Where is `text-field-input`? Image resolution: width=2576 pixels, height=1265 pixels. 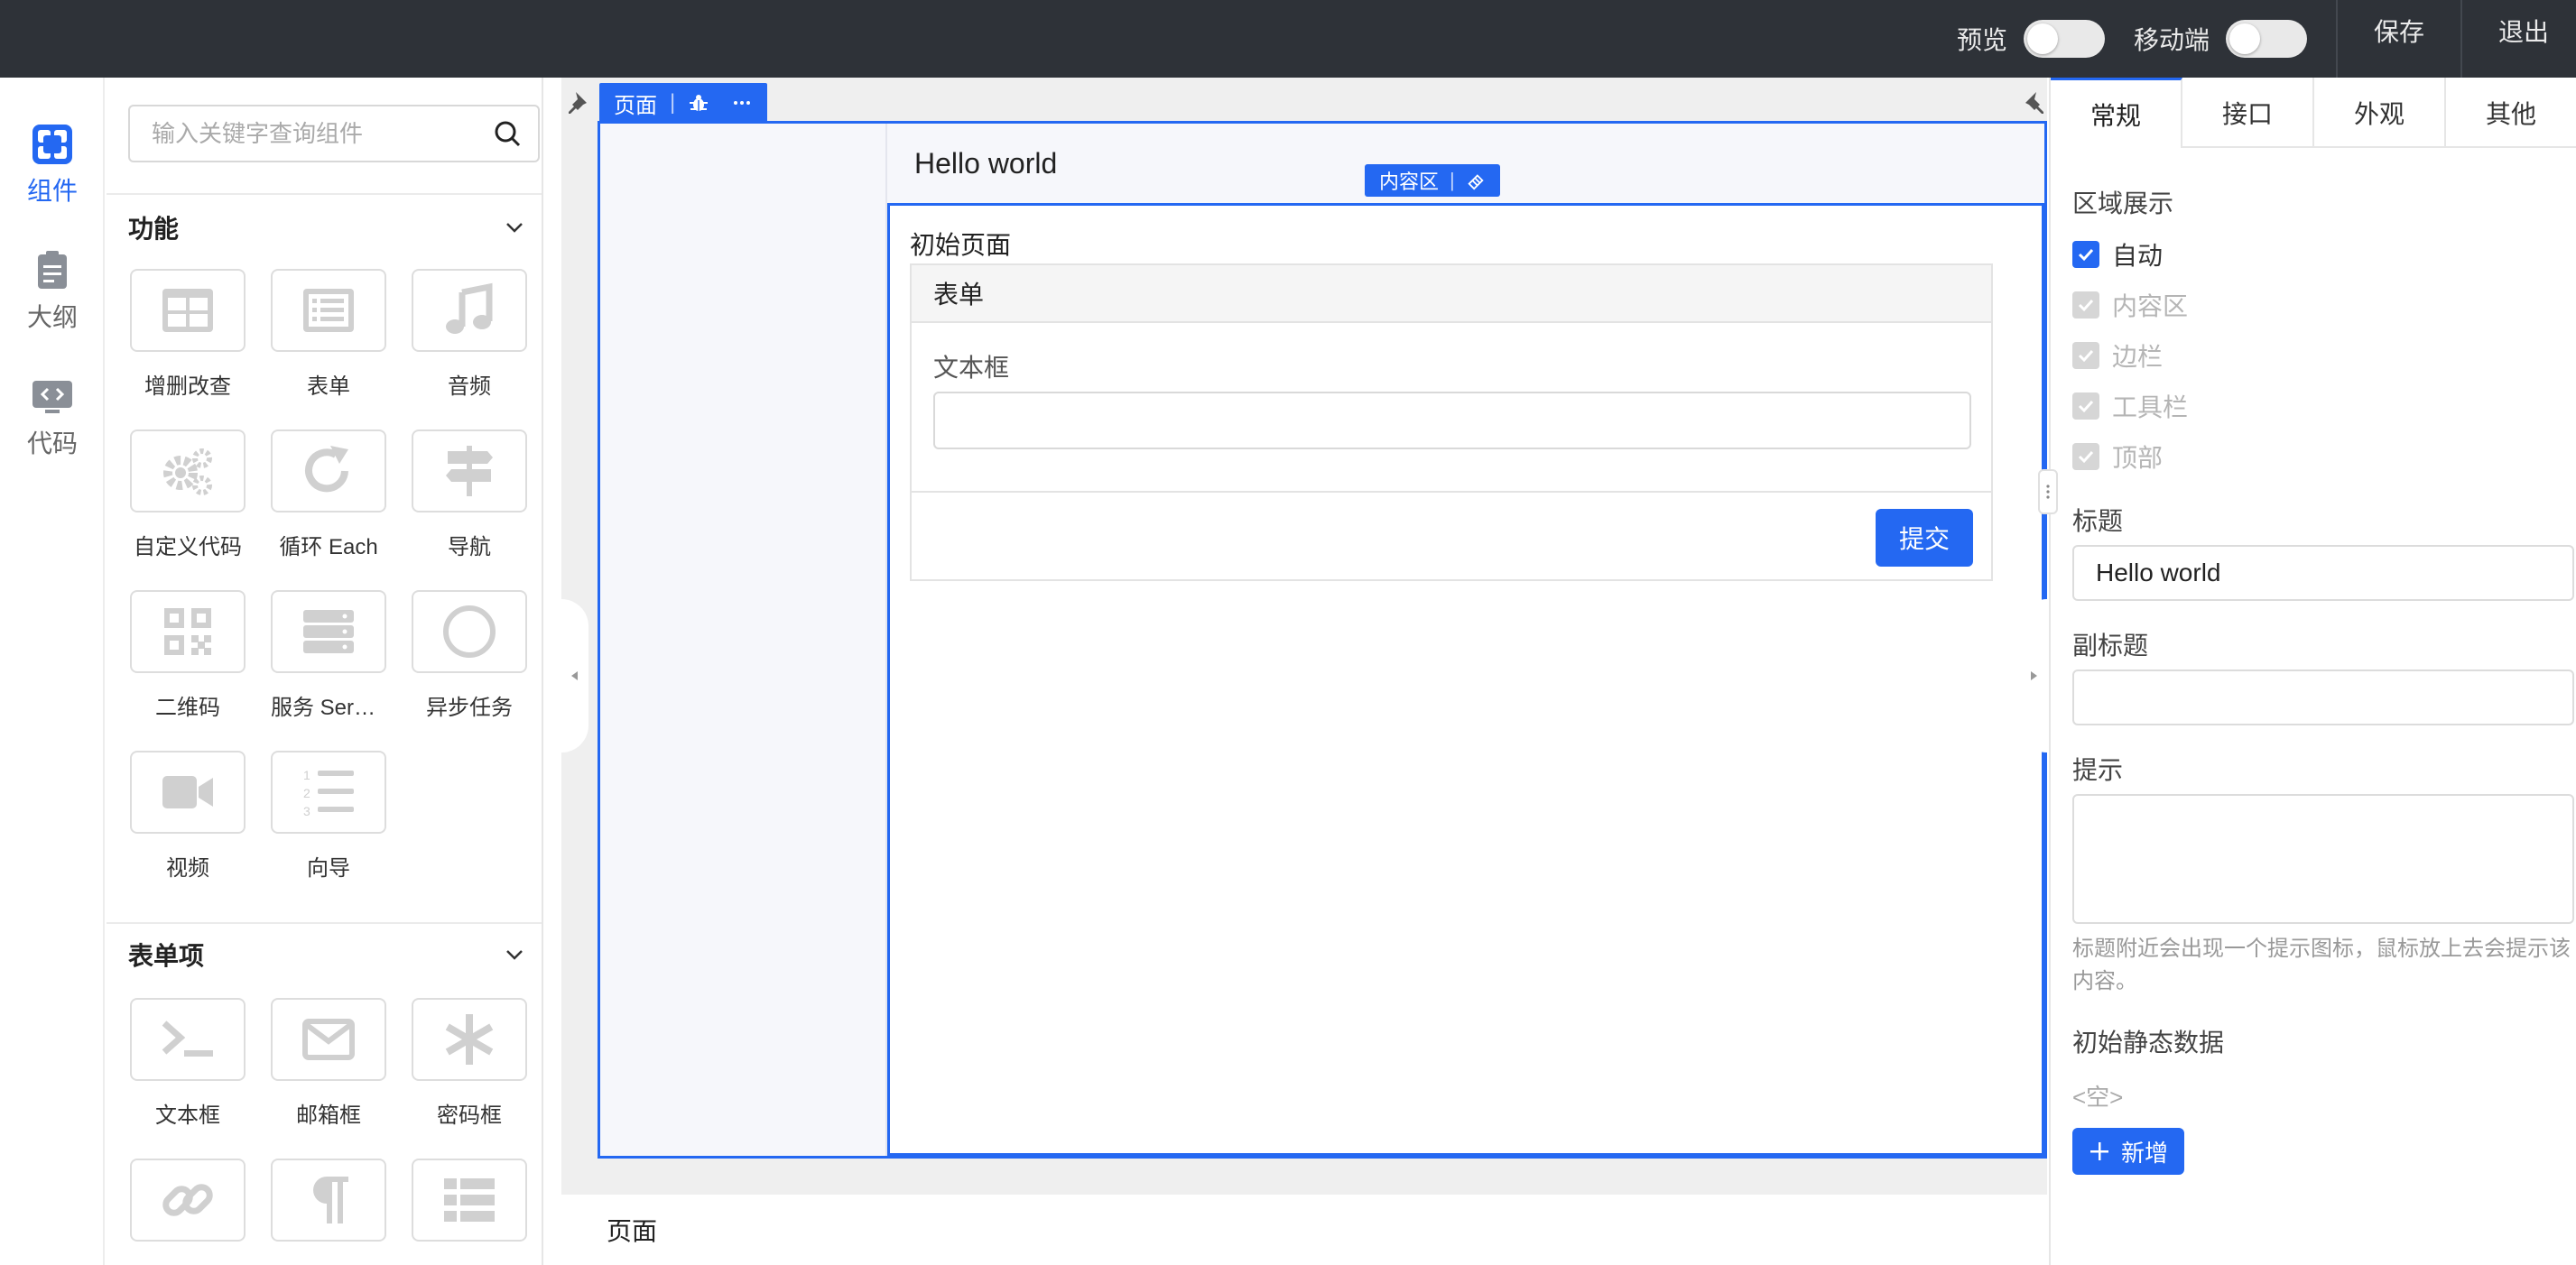 text-field-input is located at coordinates (1452, 420).